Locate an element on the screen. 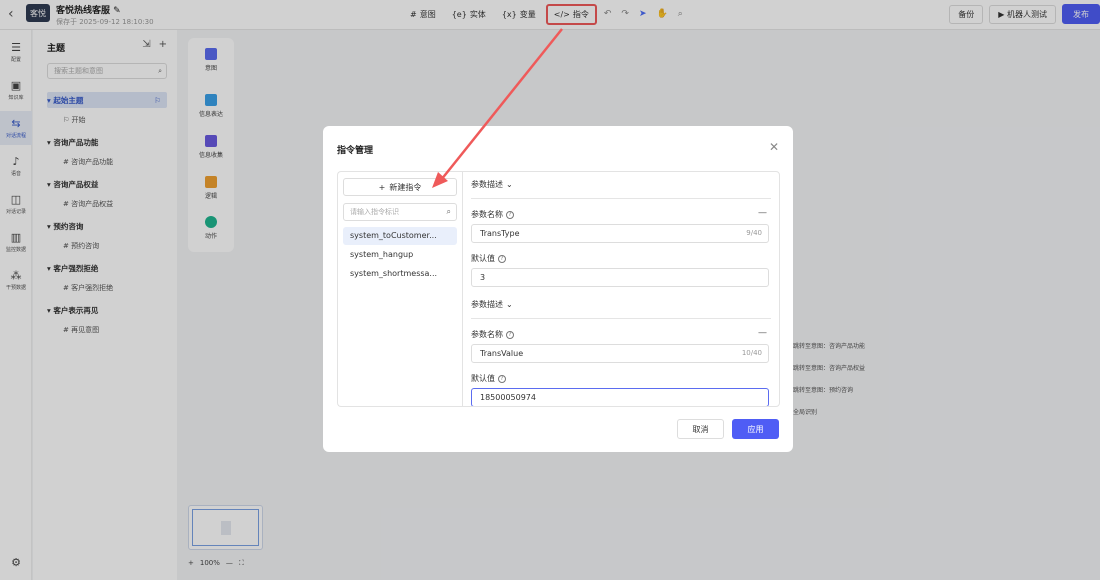  new-instruction-button: + 新建指令 is located at coordinates (400, 187).